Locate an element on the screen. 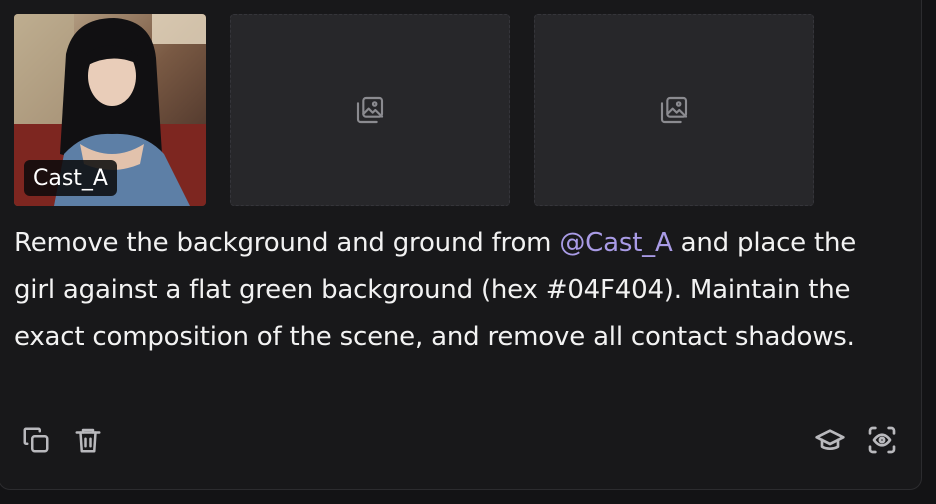 The height and width of the screenshot is (504, 936). cast-a-tag-label: Cast_A is located at coordinates (70, 178).